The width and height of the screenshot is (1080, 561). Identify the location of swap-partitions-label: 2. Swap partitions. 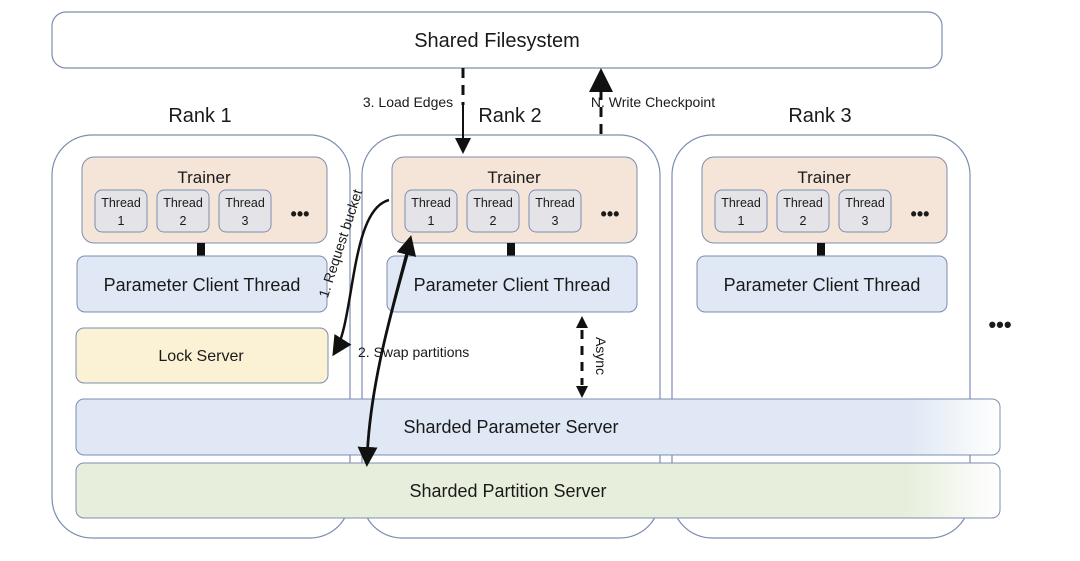
(413, 352).